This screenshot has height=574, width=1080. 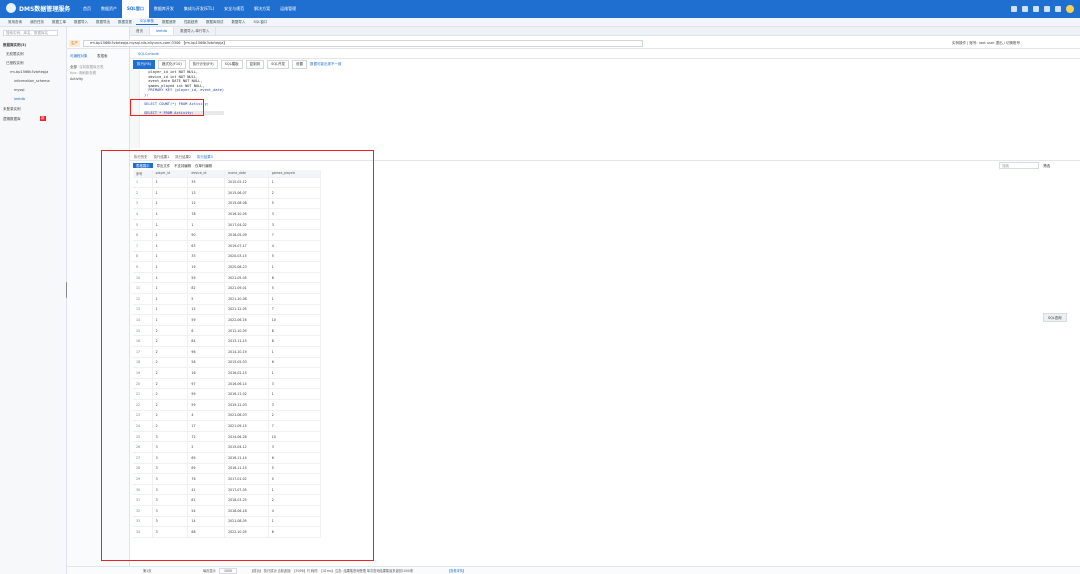 What do you see at coordinates (37, 22) in the screenshot?
I see `subnav-my-tasks: 我的任务` at bounding box center [37, 22].